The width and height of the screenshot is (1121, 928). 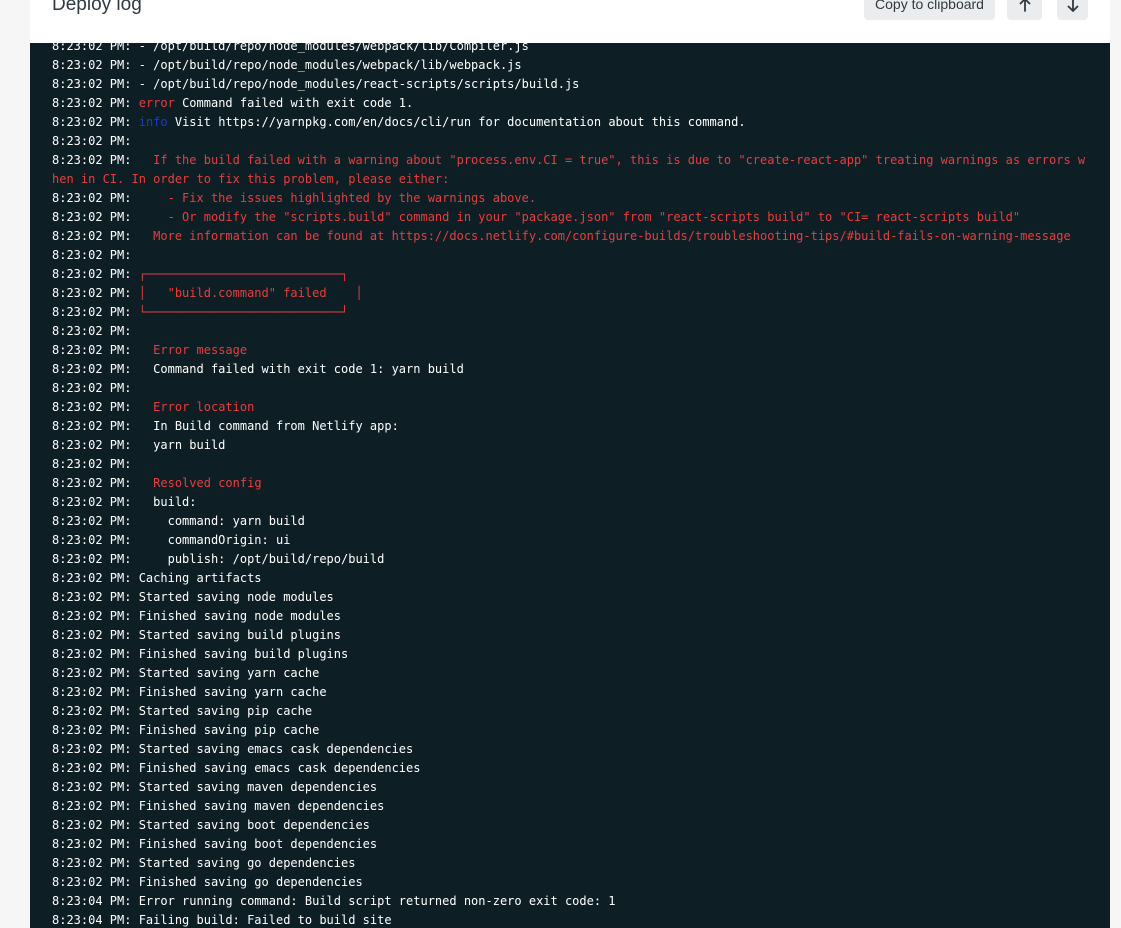 I want to click on log-text: ┌───────────────────────────┐, so click(x=240, y=274).